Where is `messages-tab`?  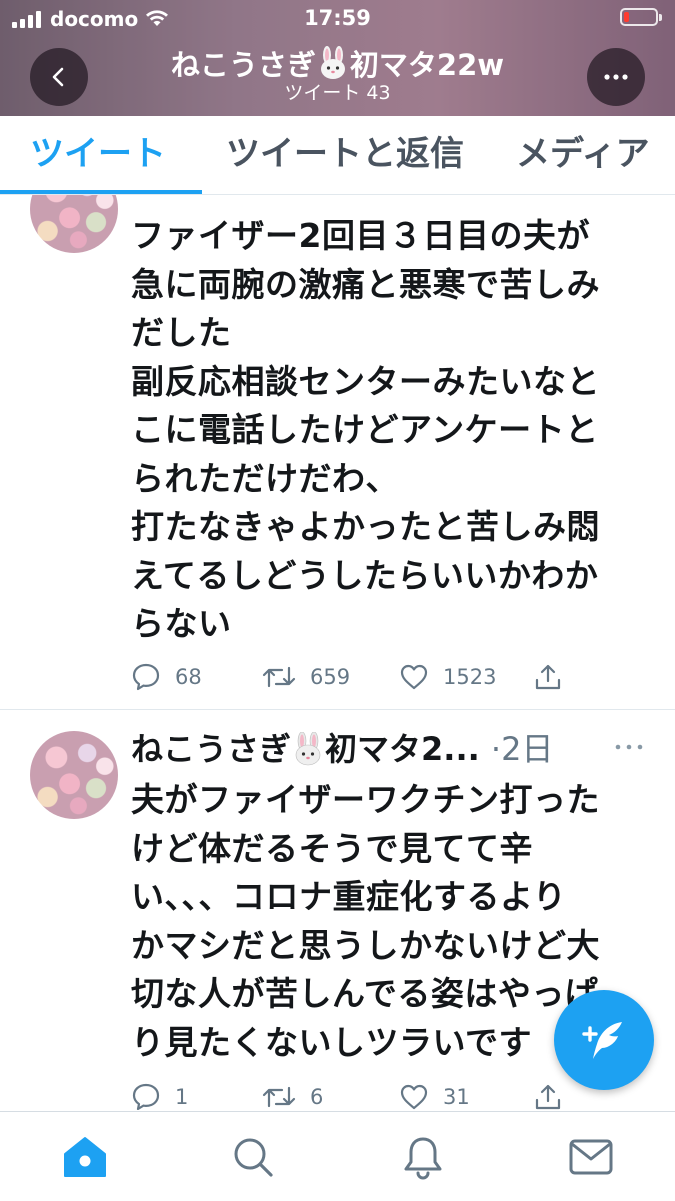
messages-tab is located at coordinates (591, 1157).